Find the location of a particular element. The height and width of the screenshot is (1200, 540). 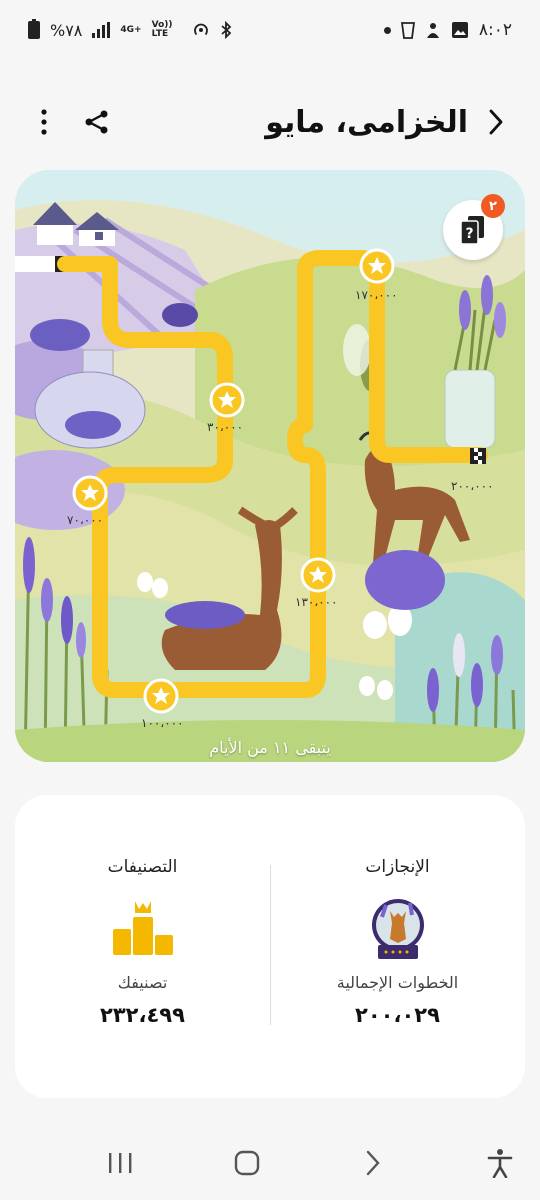

signal-icon is located at coordinates (101, 30).